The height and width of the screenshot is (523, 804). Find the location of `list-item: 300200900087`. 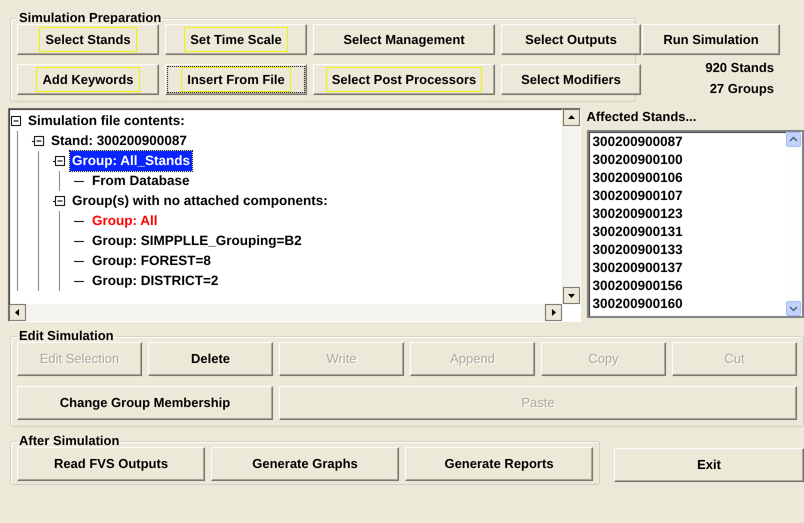

list-item: 300200900087 is located at coordinates (687, 142).